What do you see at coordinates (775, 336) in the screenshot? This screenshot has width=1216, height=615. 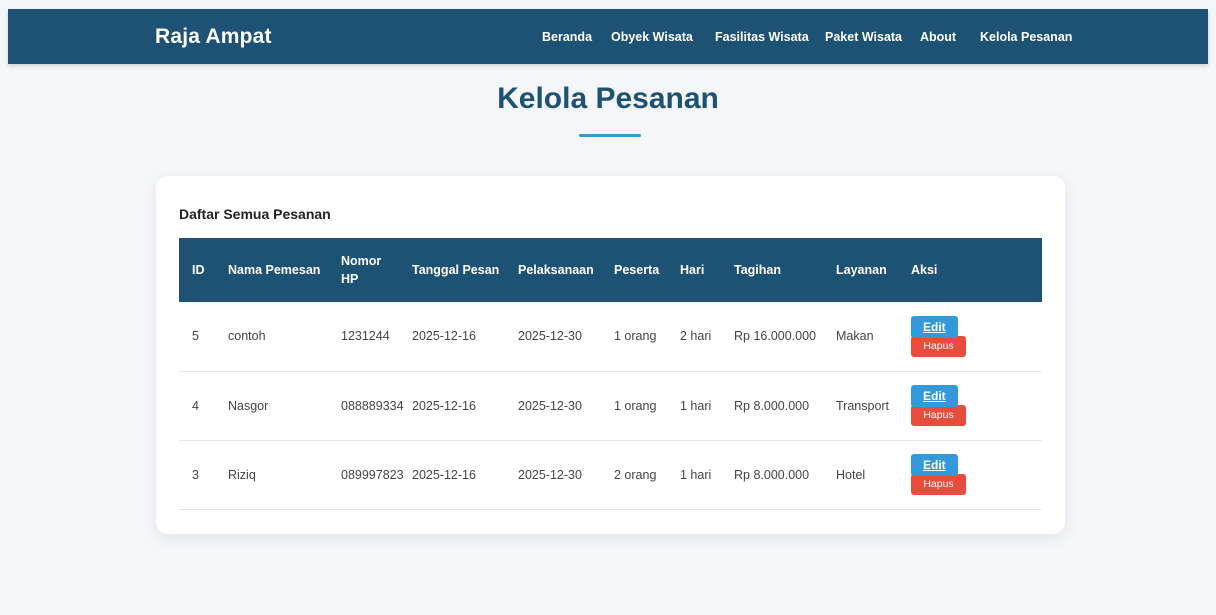 I see `cell-tagihan: Rp 16.000.000` at bounding box center [775, 336].